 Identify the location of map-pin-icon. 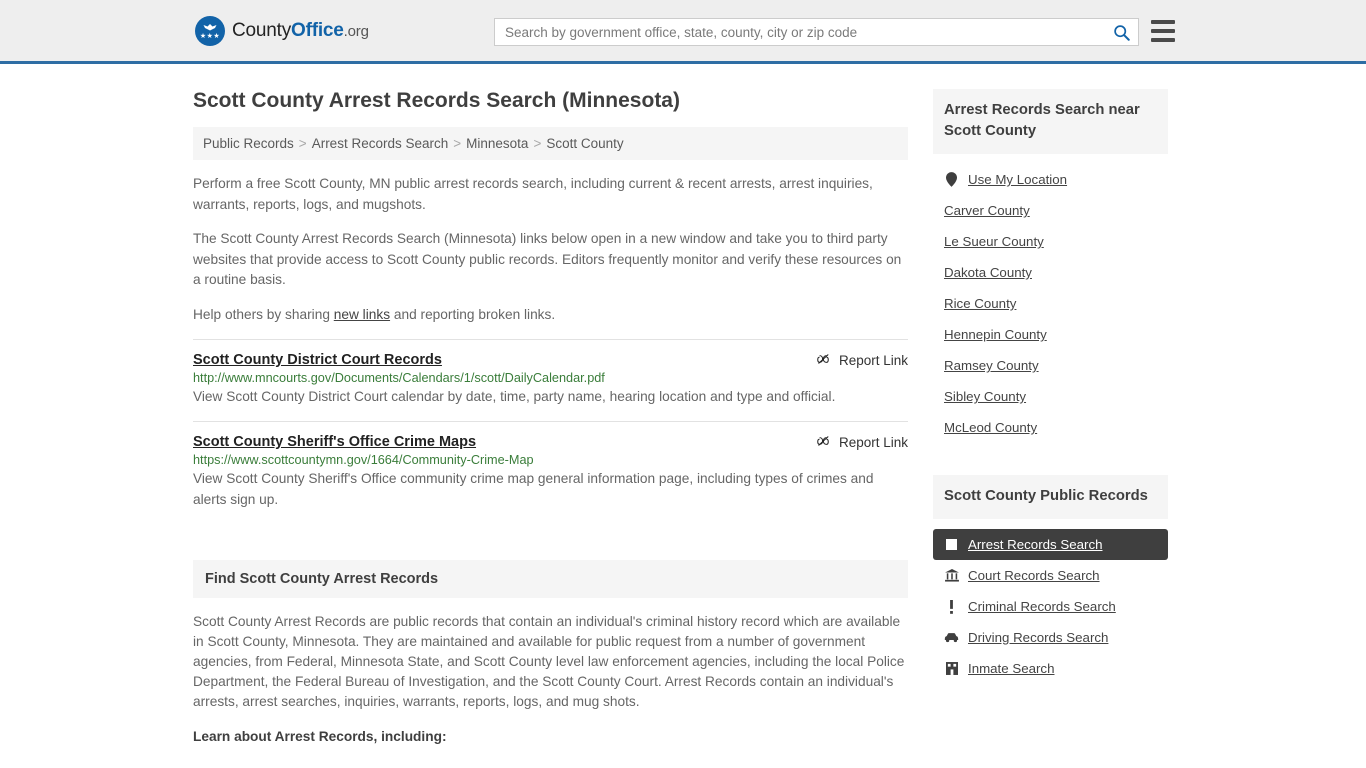
(951, 179).